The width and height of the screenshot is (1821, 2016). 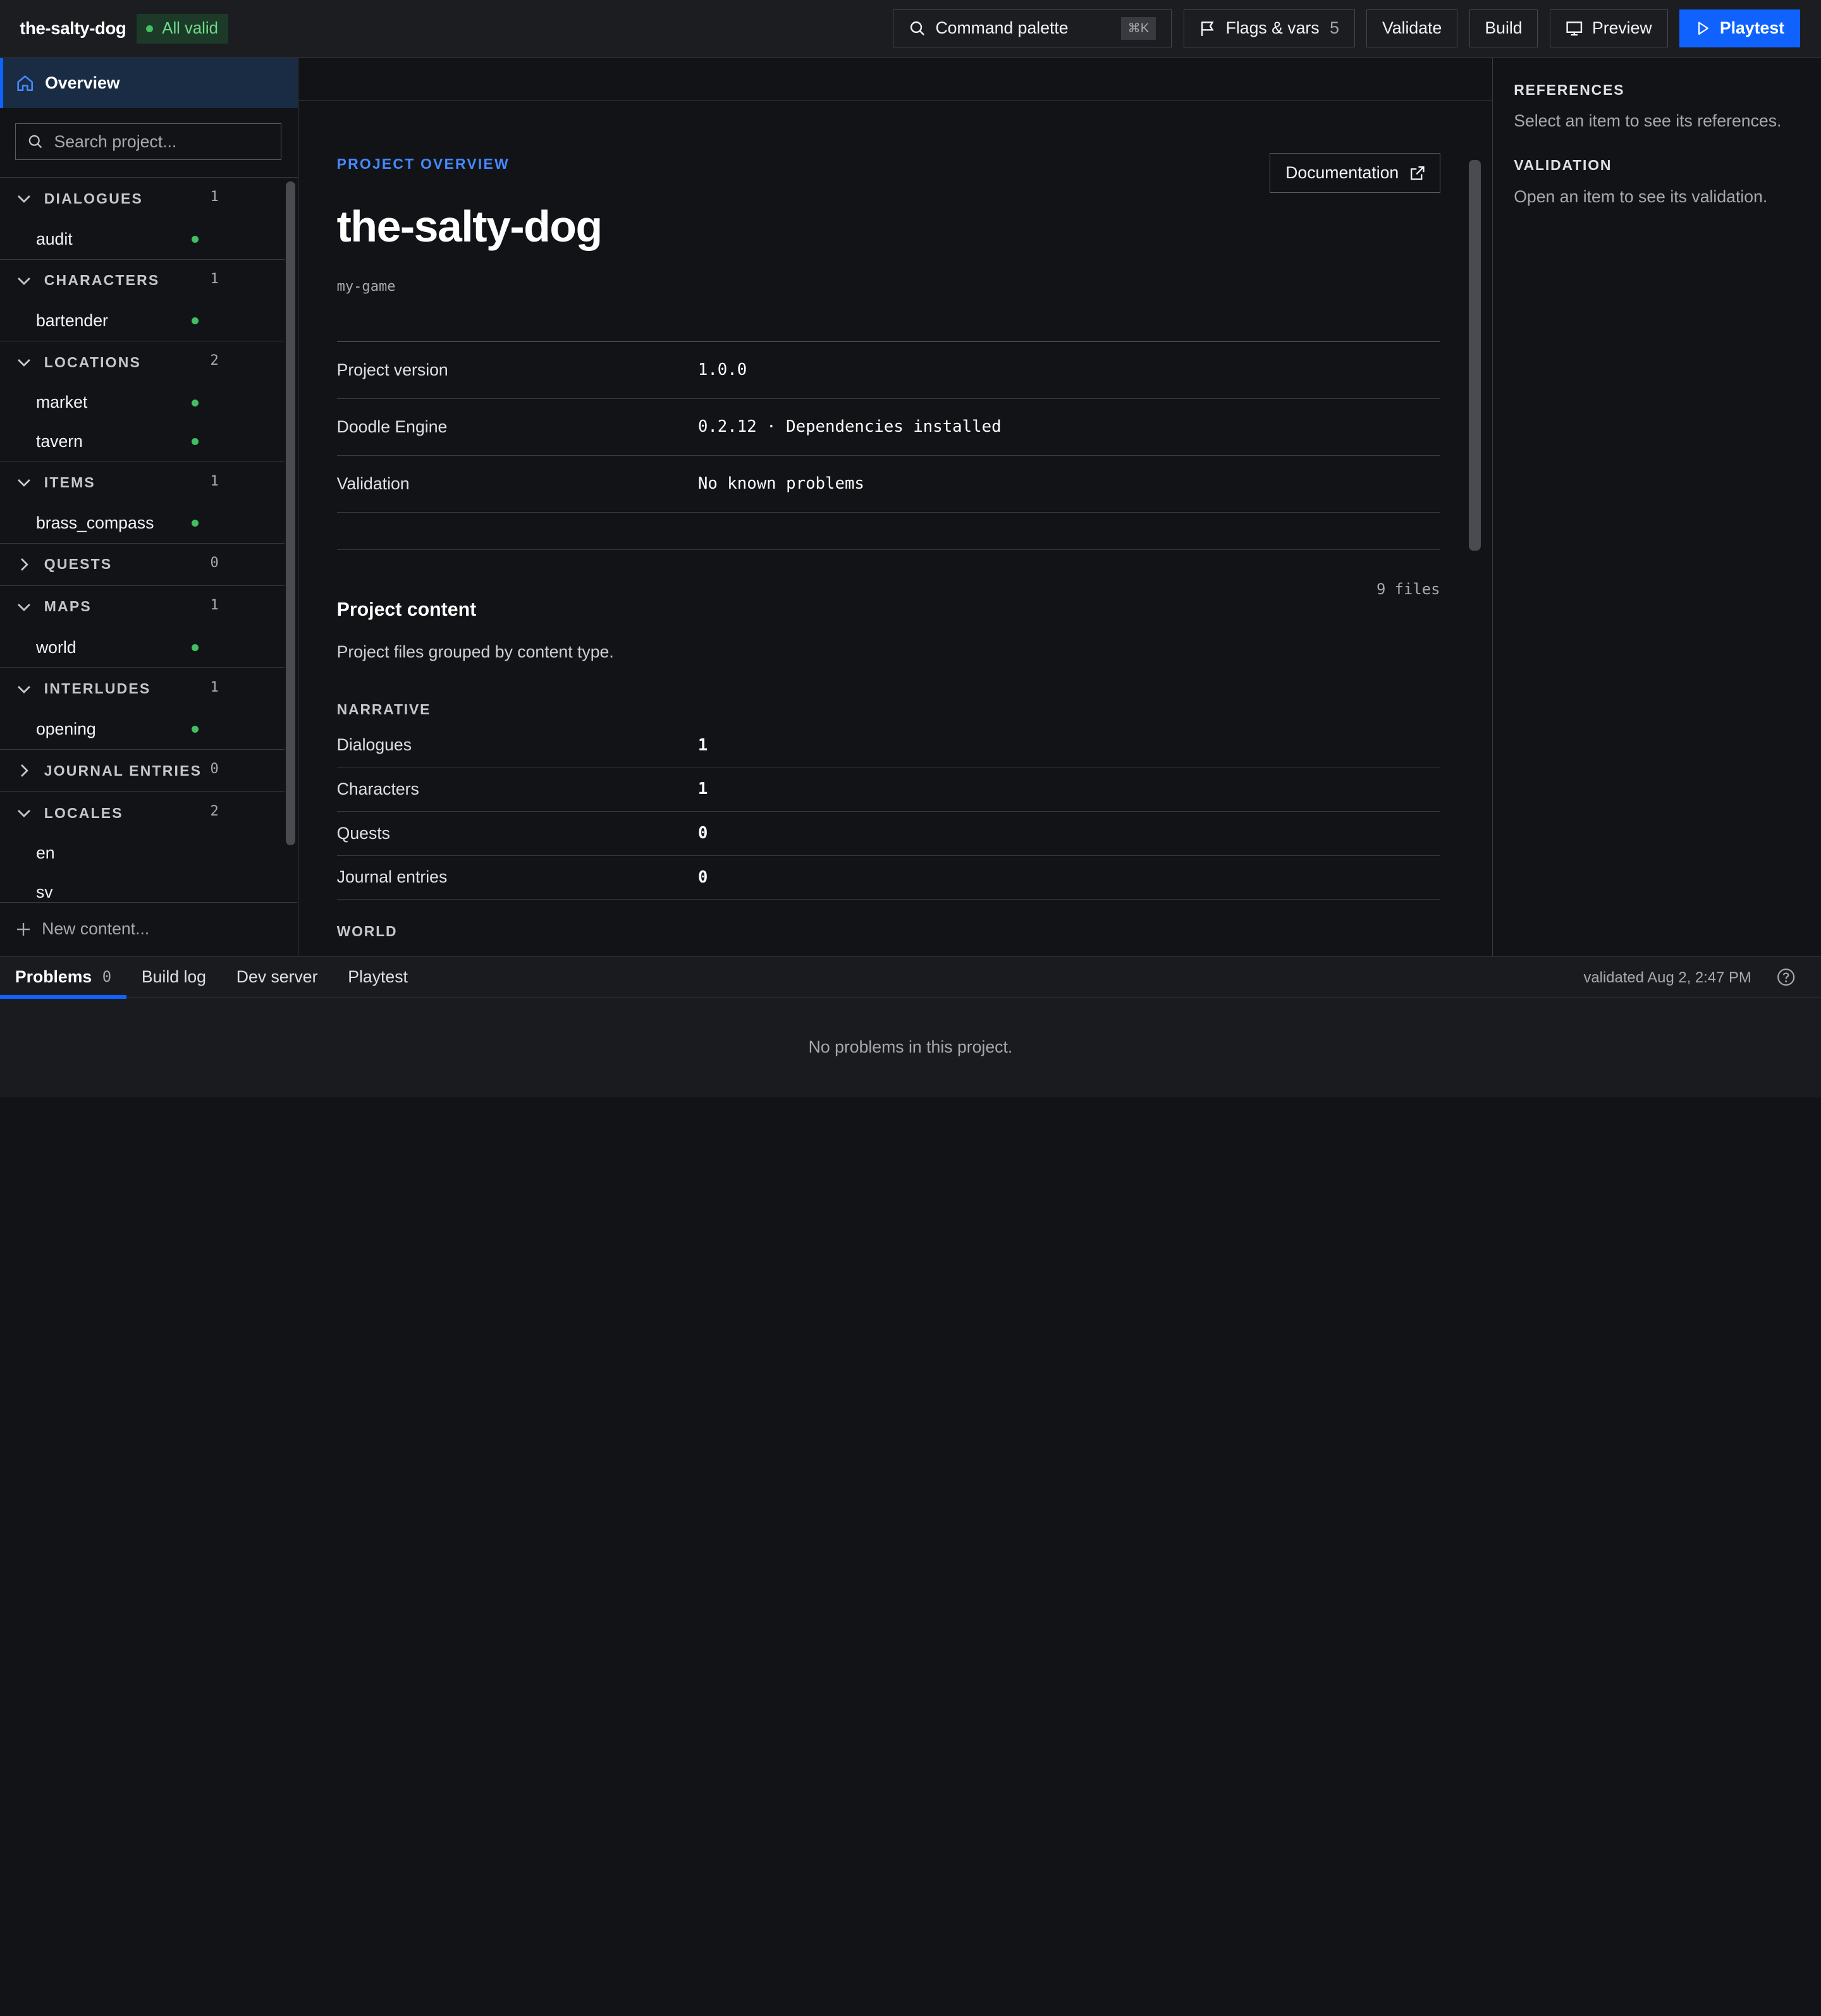 I want to click on command-palette-shortcut: ⌘K, so click(x=1138, y=28).